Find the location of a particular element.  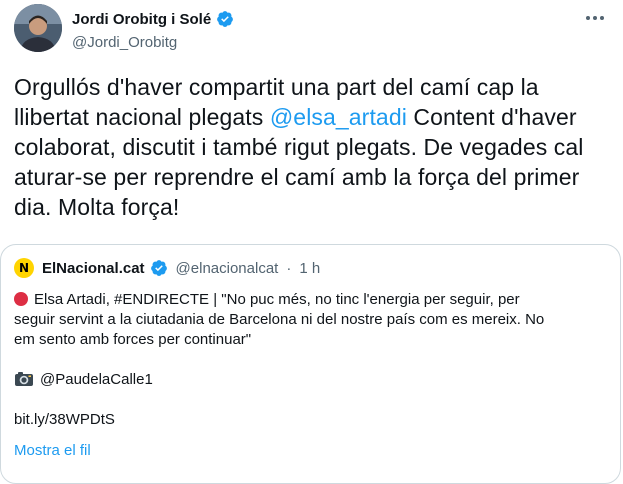

quoted-text-line-3: em sento amb forces per continuar" is located at coordinates (133, 339).